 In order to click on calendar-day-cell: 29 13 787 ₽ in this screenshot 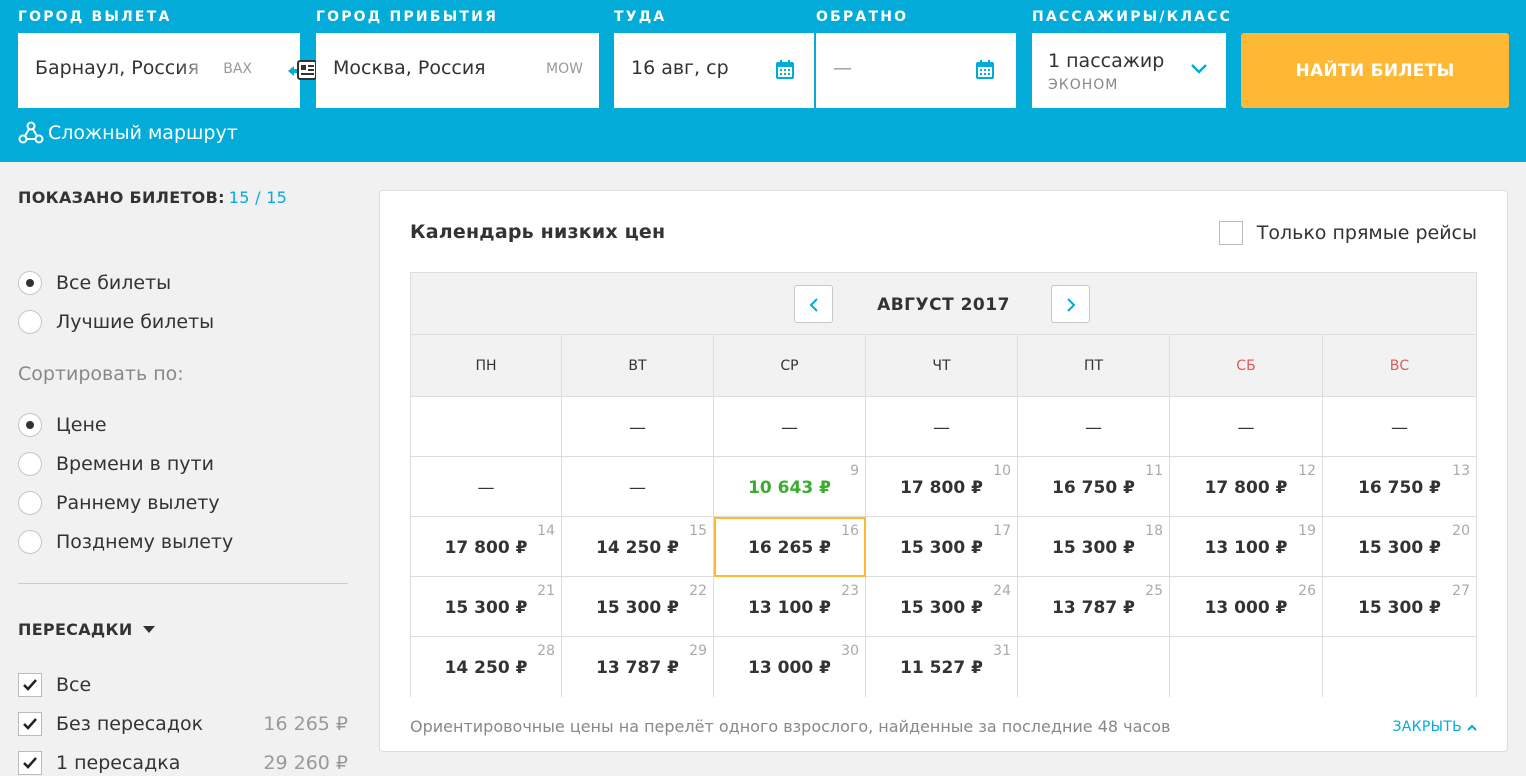, I will do `click(638, 667)`.